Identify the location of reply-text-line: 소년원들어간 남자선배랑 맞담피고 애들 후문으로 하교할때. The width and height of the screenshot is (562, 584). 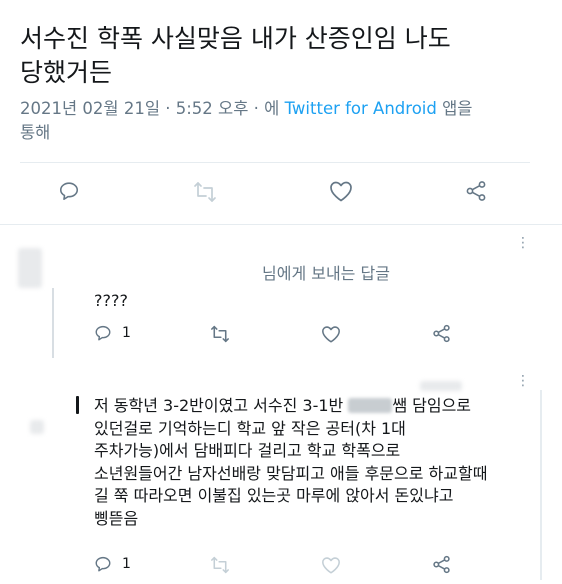
(291, 473).